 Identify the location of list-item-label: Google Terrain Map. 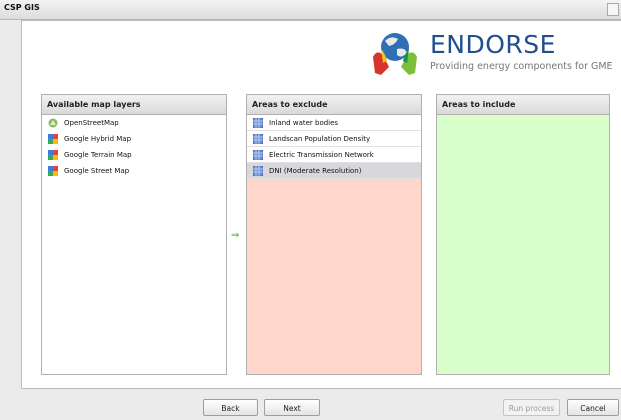
(98, 155).